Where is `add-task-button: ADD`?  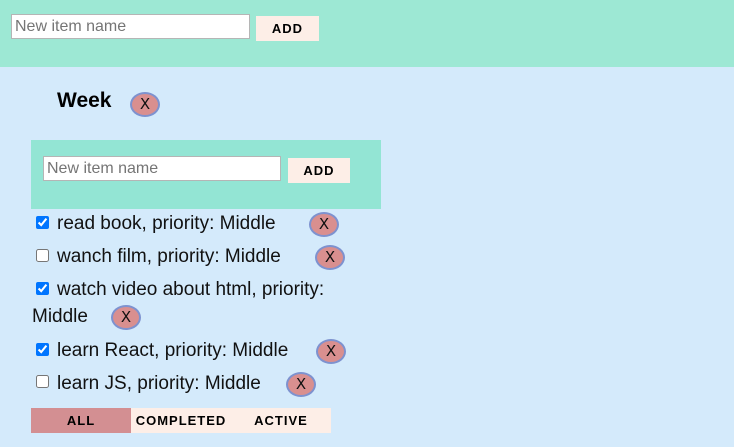 add-task-button: ADD is located at coordinates (319, 170).